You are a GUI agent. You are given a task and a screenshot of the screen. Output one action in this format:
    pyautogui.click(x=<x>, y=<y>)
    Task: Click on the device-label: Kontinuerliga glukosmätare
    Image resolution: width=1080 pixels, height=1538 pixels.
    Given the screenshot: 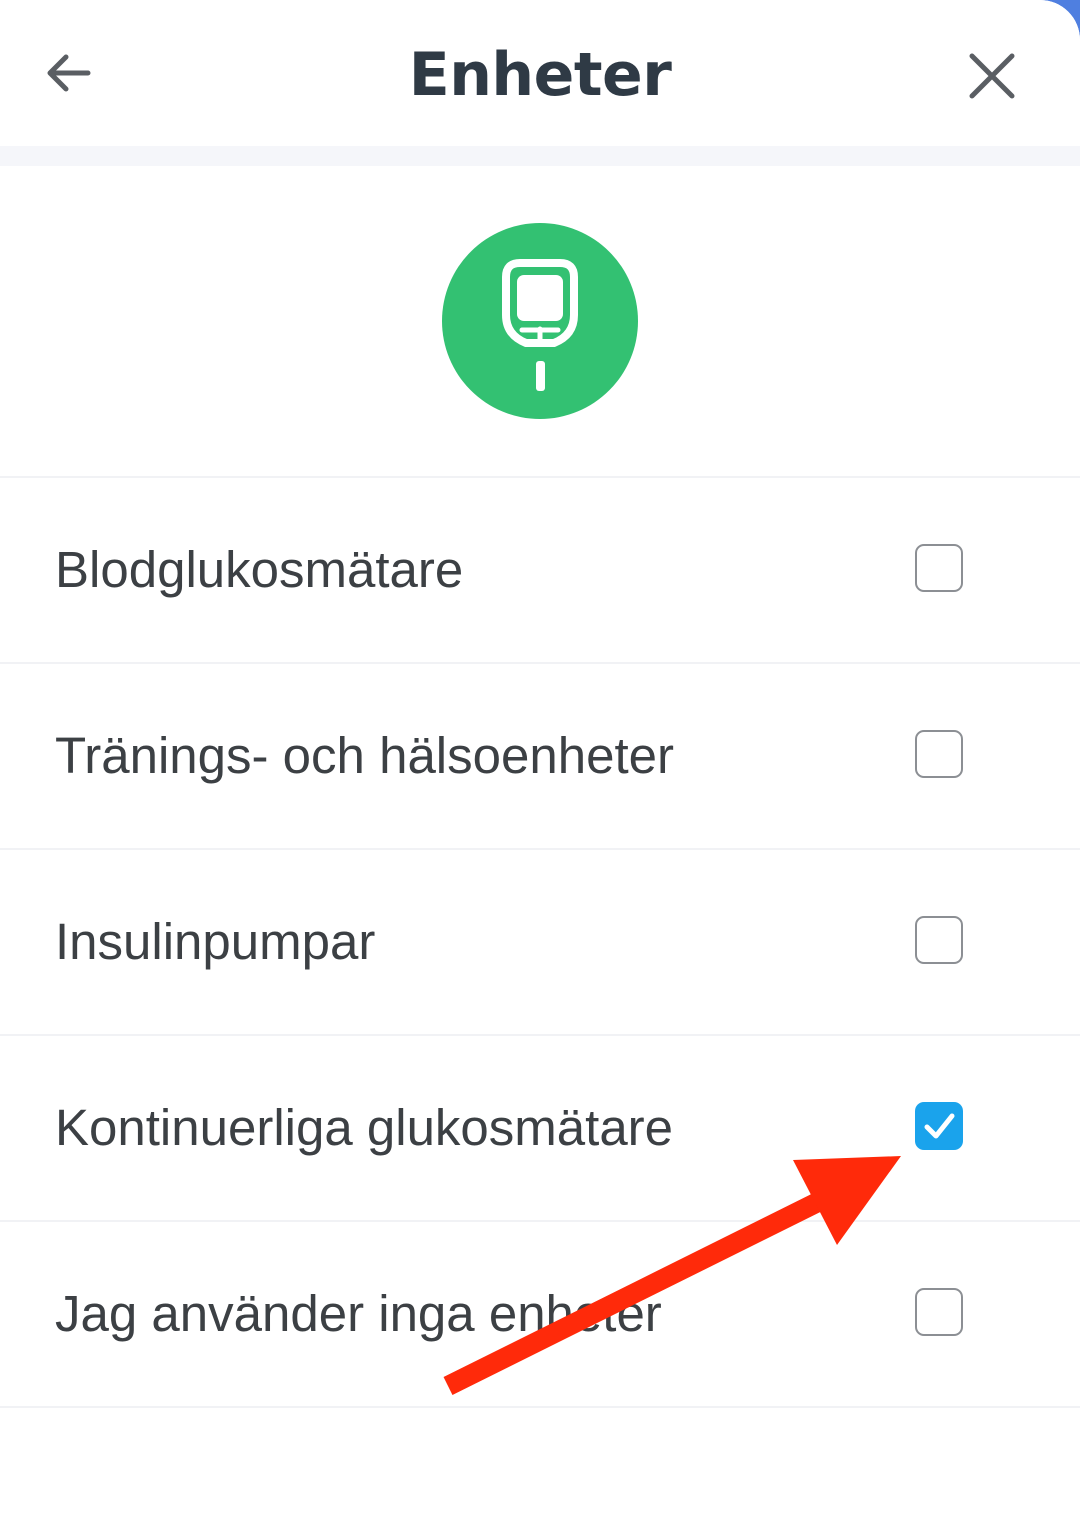 What is the action you would take?
    pyautogui.click(x=364, y=1127)
    